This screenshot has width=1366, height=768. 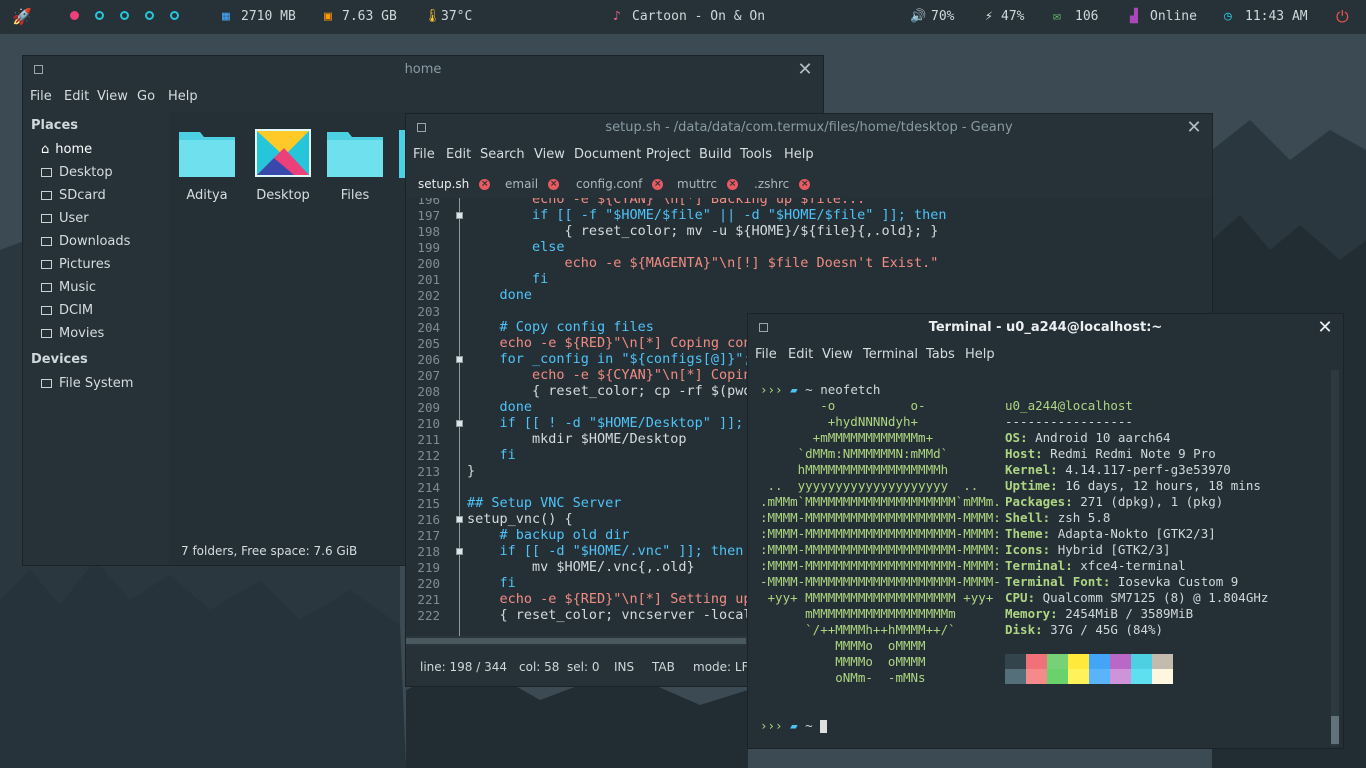 I want to click on sidebar-item-label: Pictures, so click(x=85, y=264).